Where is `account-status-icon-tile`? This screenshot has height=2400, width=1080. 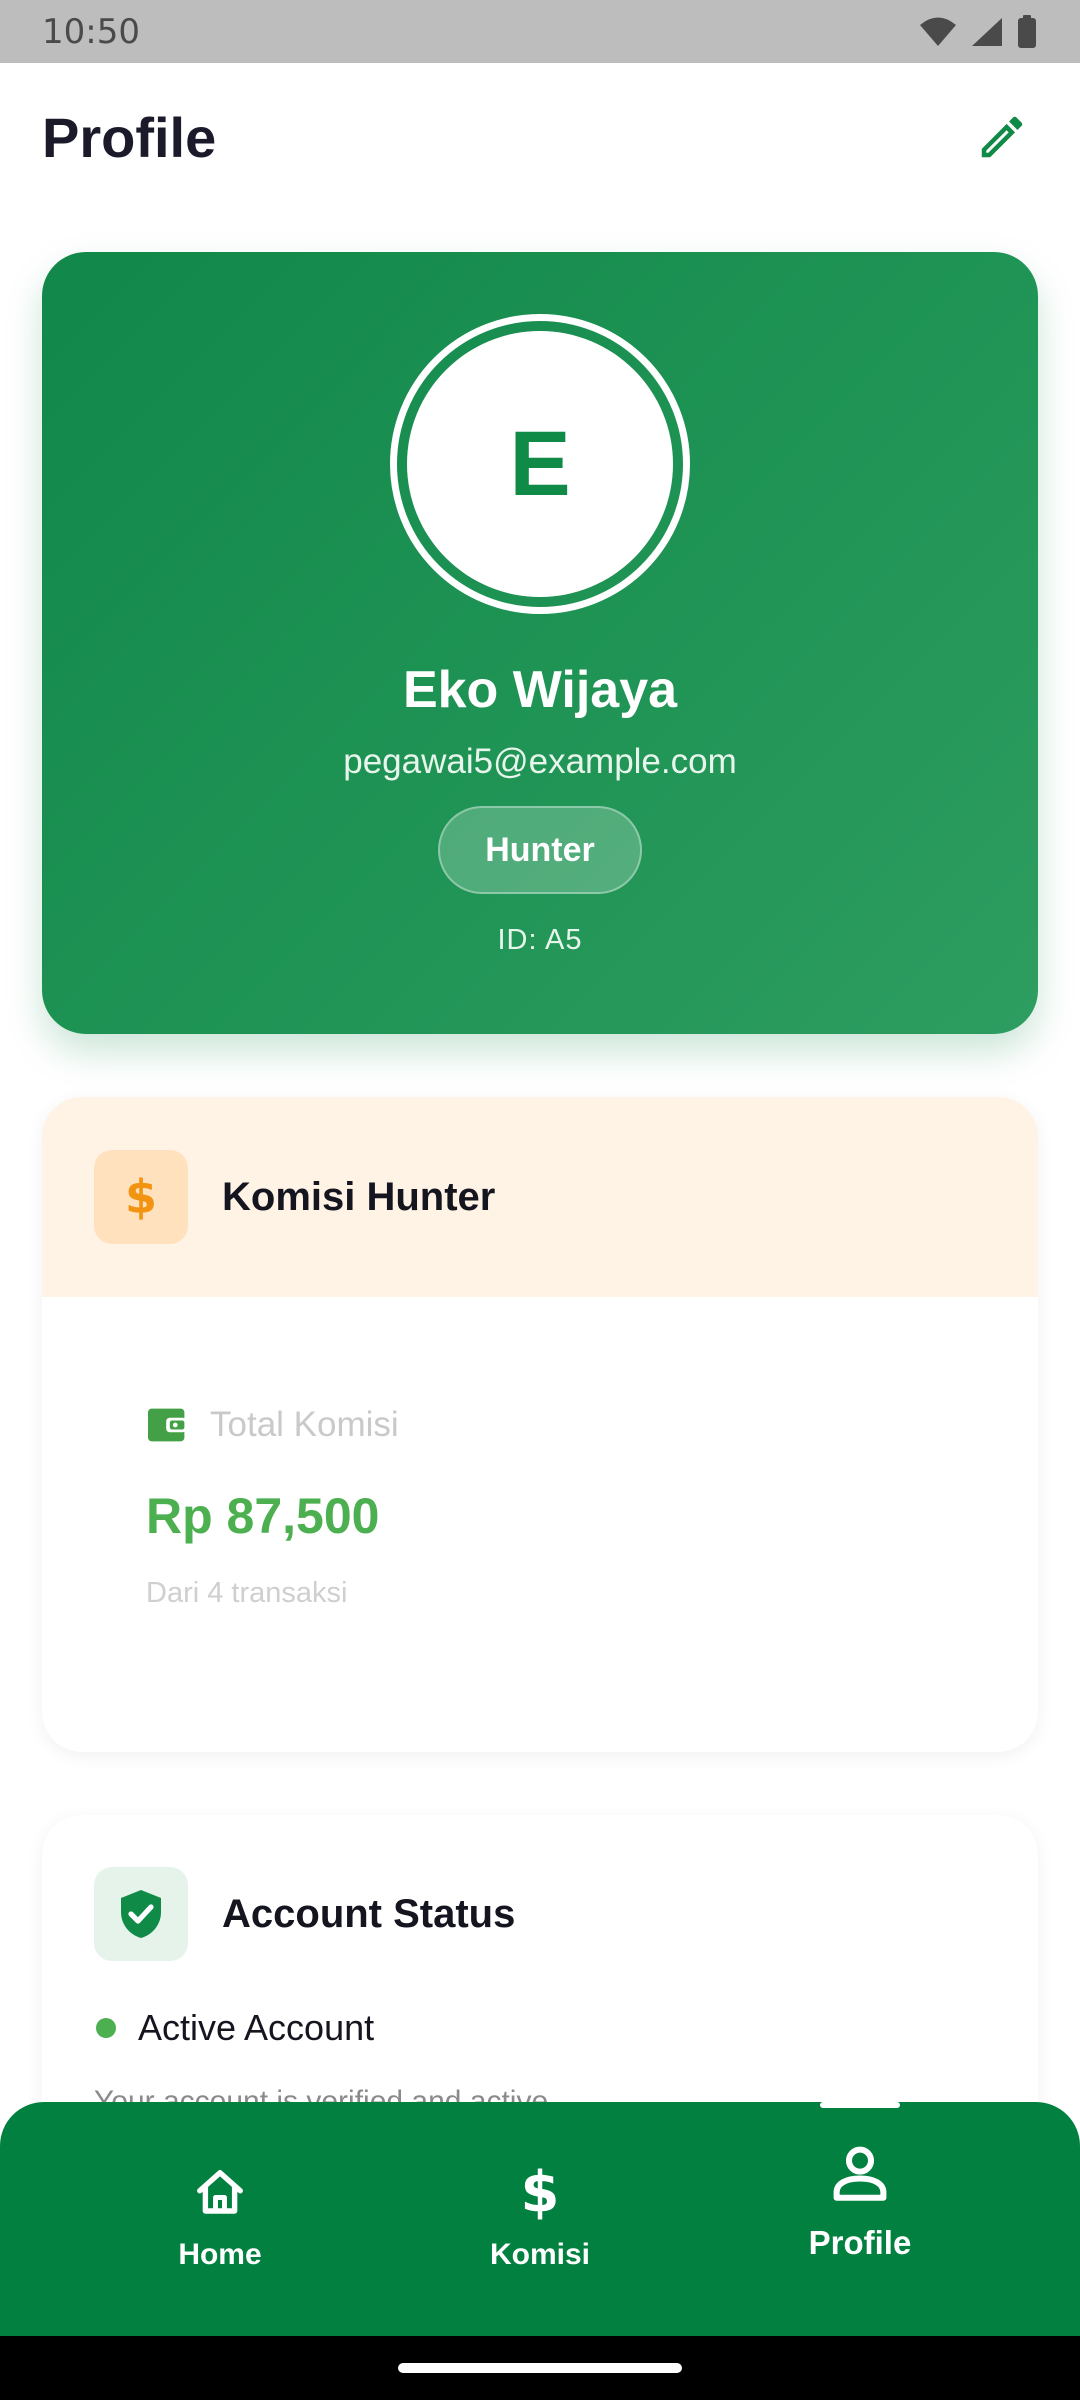 account-status-icon-tile is located at coordinates (141, 1914).